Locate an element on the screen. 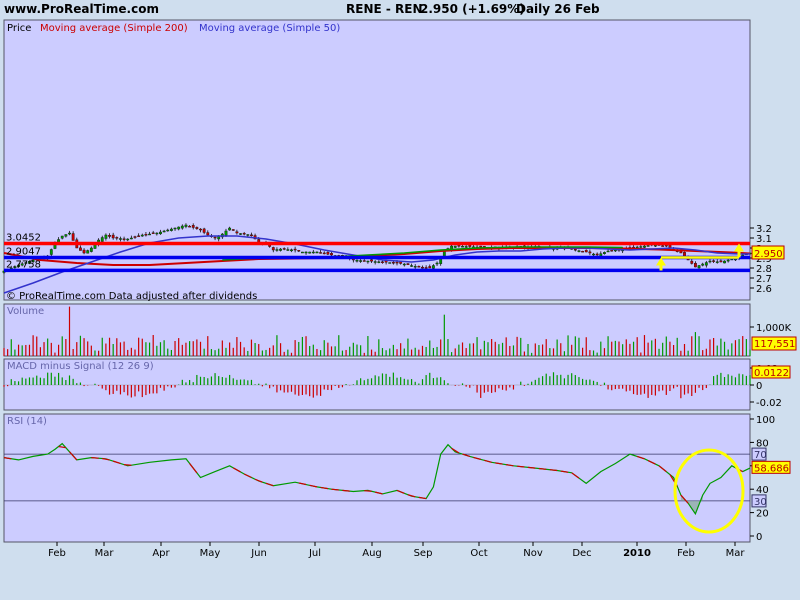 Image resolution: width=800 pixels, height=600 pixels. x-tick-label: Sep is located at coordinates (423, 553).